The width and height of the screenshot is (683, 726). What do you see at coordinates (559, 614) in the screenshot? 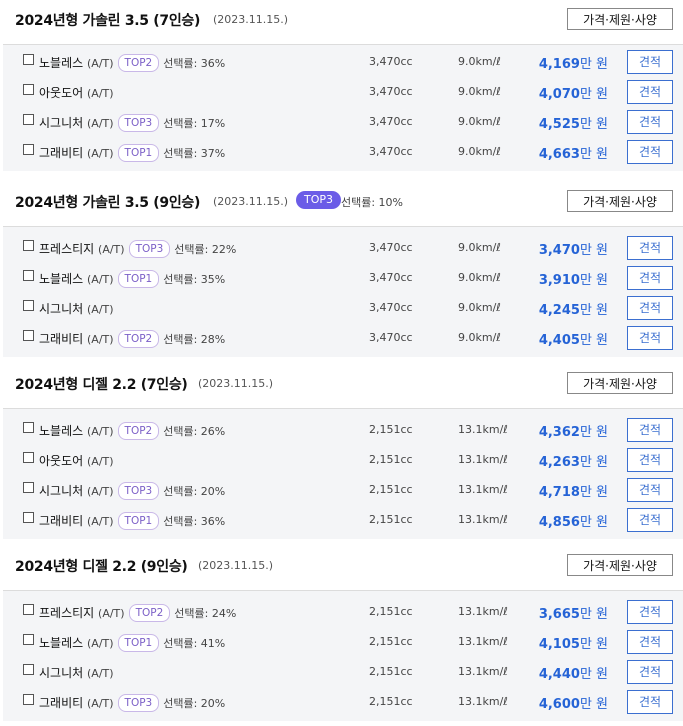
I see `price-value: 3,665` at bounding box center [559, 614].